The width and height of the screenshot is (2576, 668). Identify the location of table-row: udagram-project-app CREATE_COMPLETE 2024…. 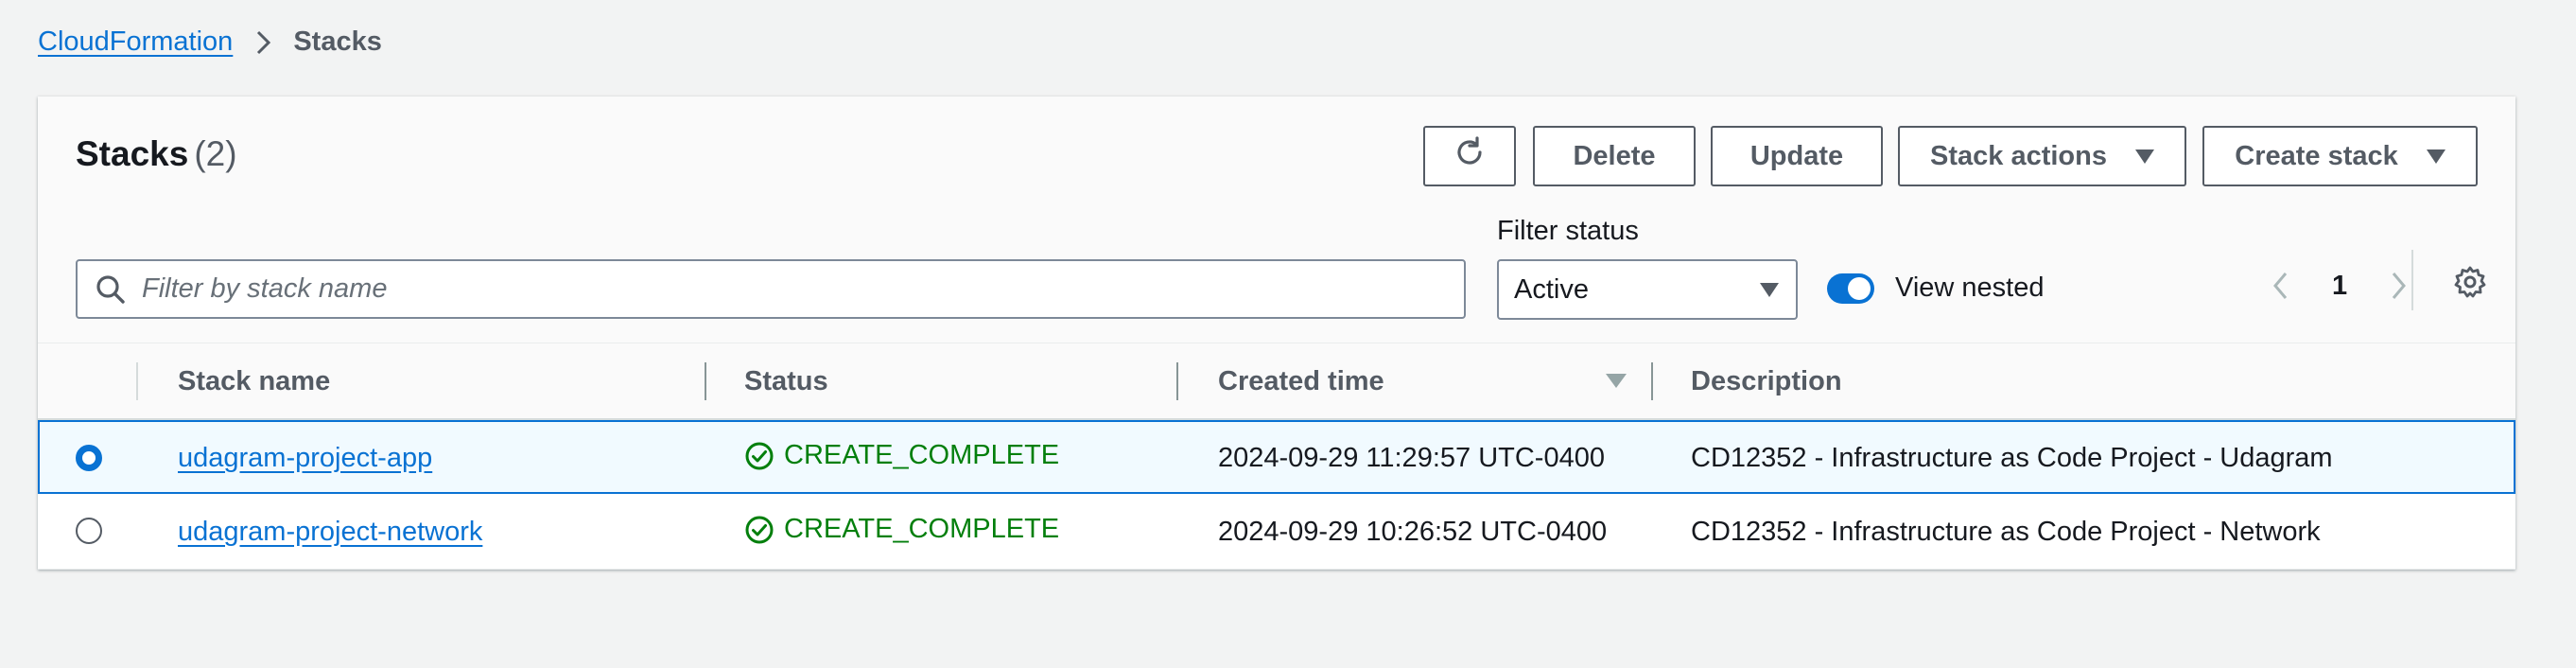
(1276, 457).